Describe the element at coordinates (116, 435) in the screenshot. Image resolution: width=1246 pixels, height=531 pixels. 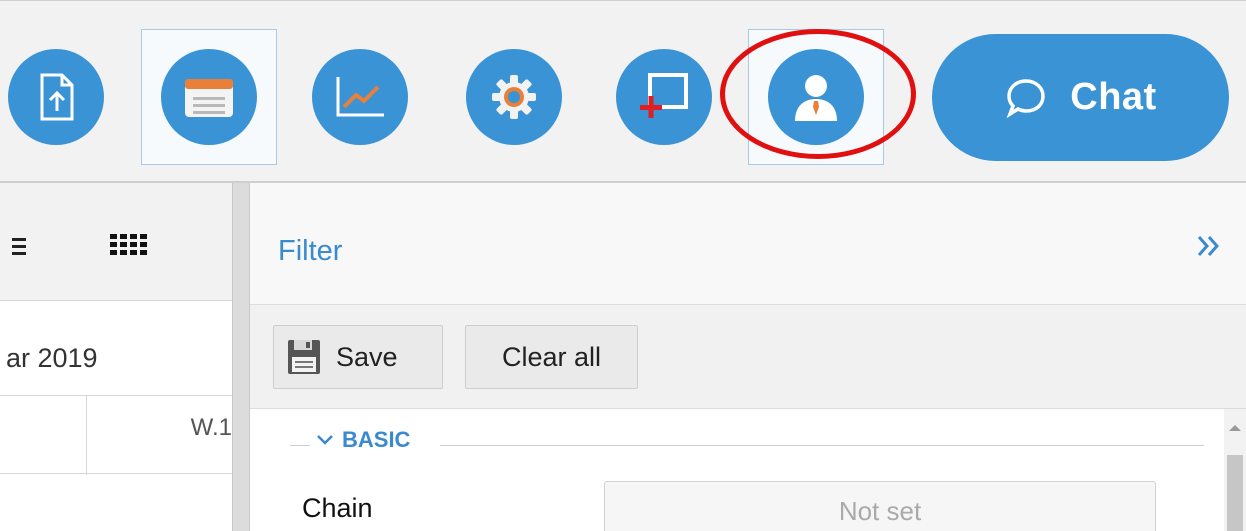
I see `week-header-row: W.1` at that location.